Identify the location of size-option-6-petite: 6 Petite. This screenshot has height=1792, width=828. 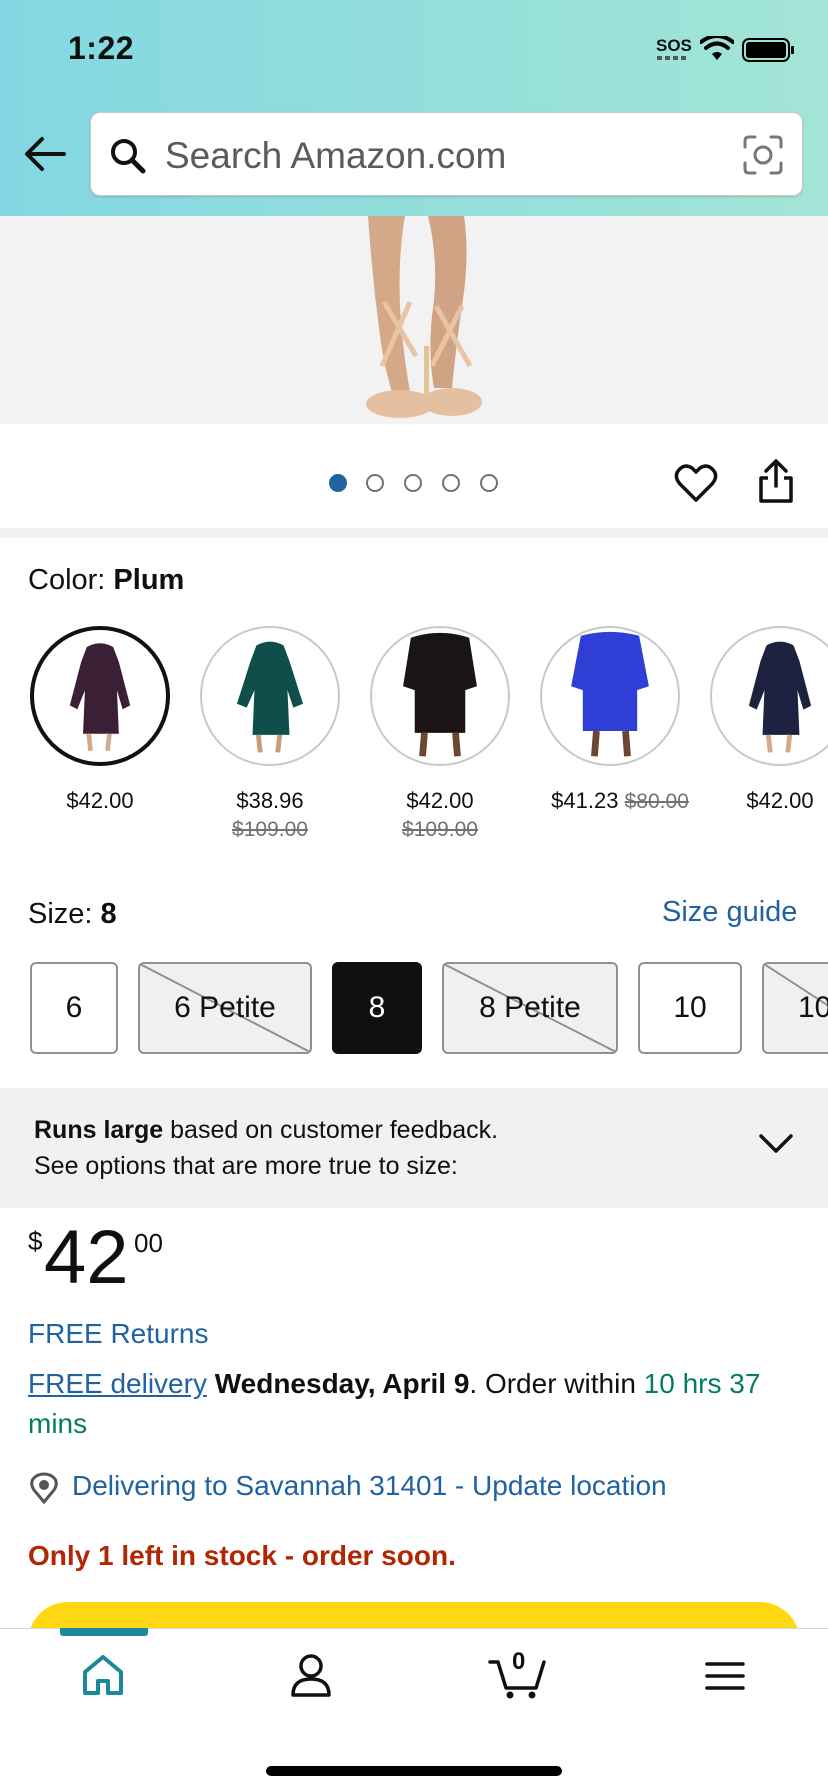
(225, 1008).